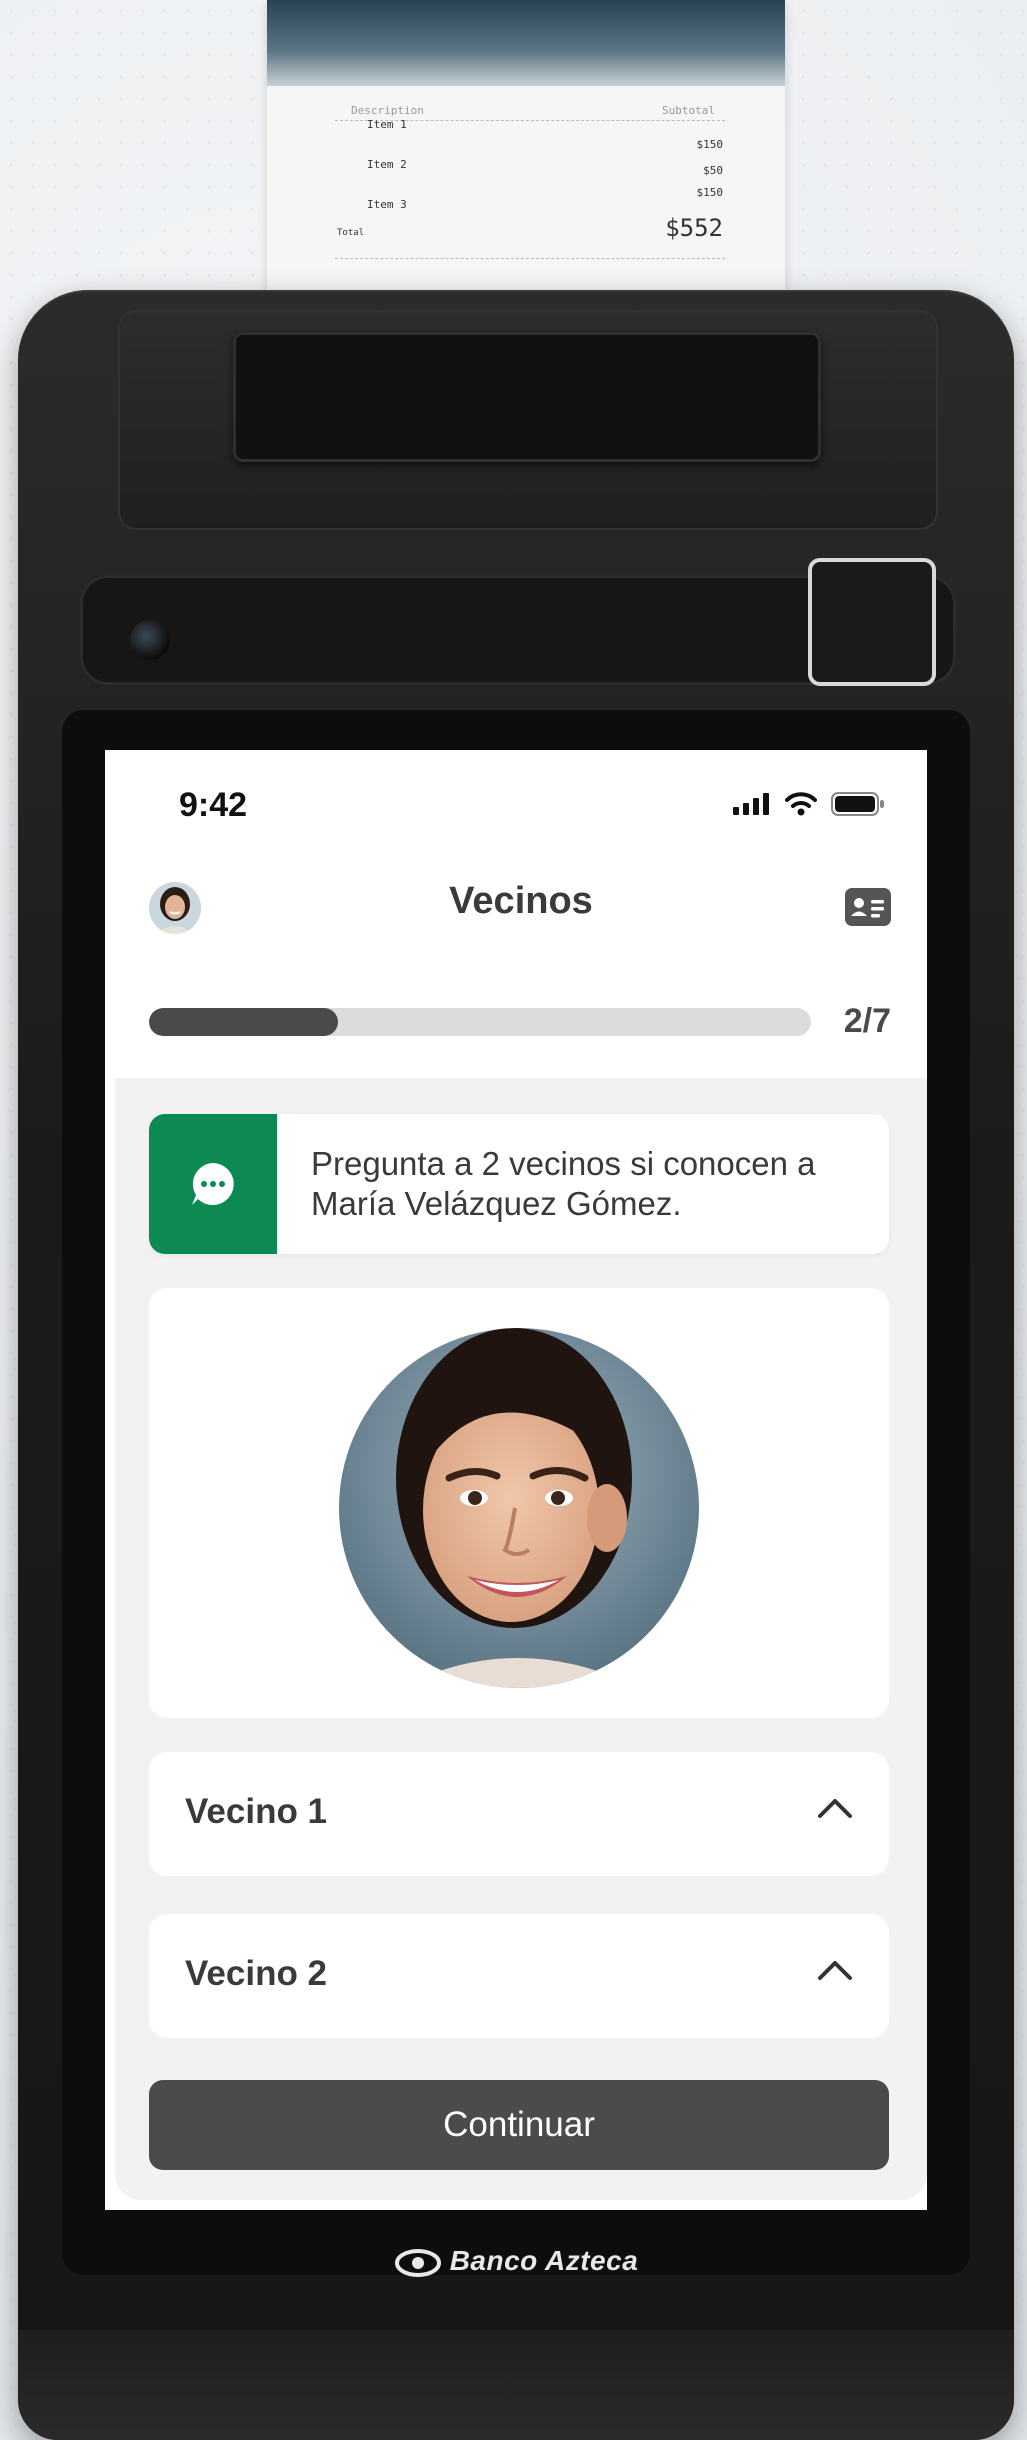  Describe the element at coordinates (801, 804) in the screenshot. I see `wifi-icon` at that location.